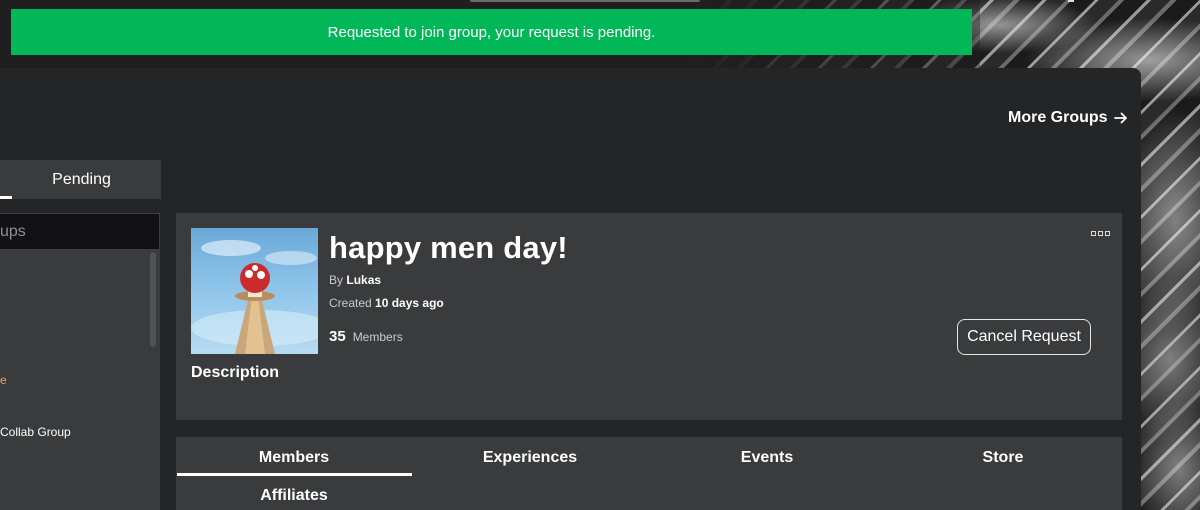 The height and width of the screenshot is (510, 1200). I want to click on description-heading: Description, so click(235, 372).